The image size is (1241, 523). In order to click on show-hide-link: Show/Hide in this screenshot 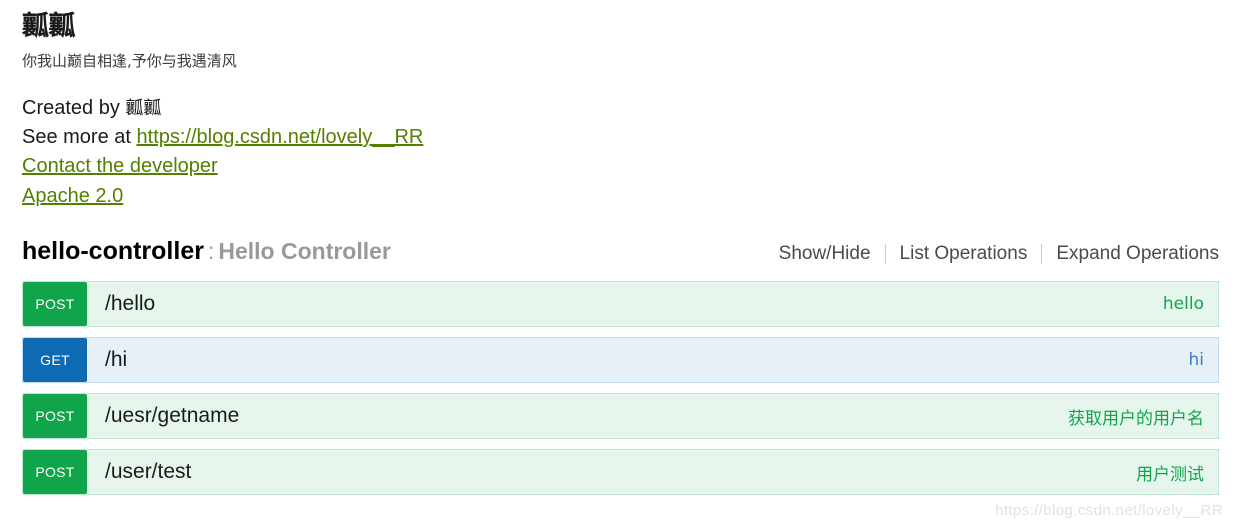, I will do `click(825, 254)`.